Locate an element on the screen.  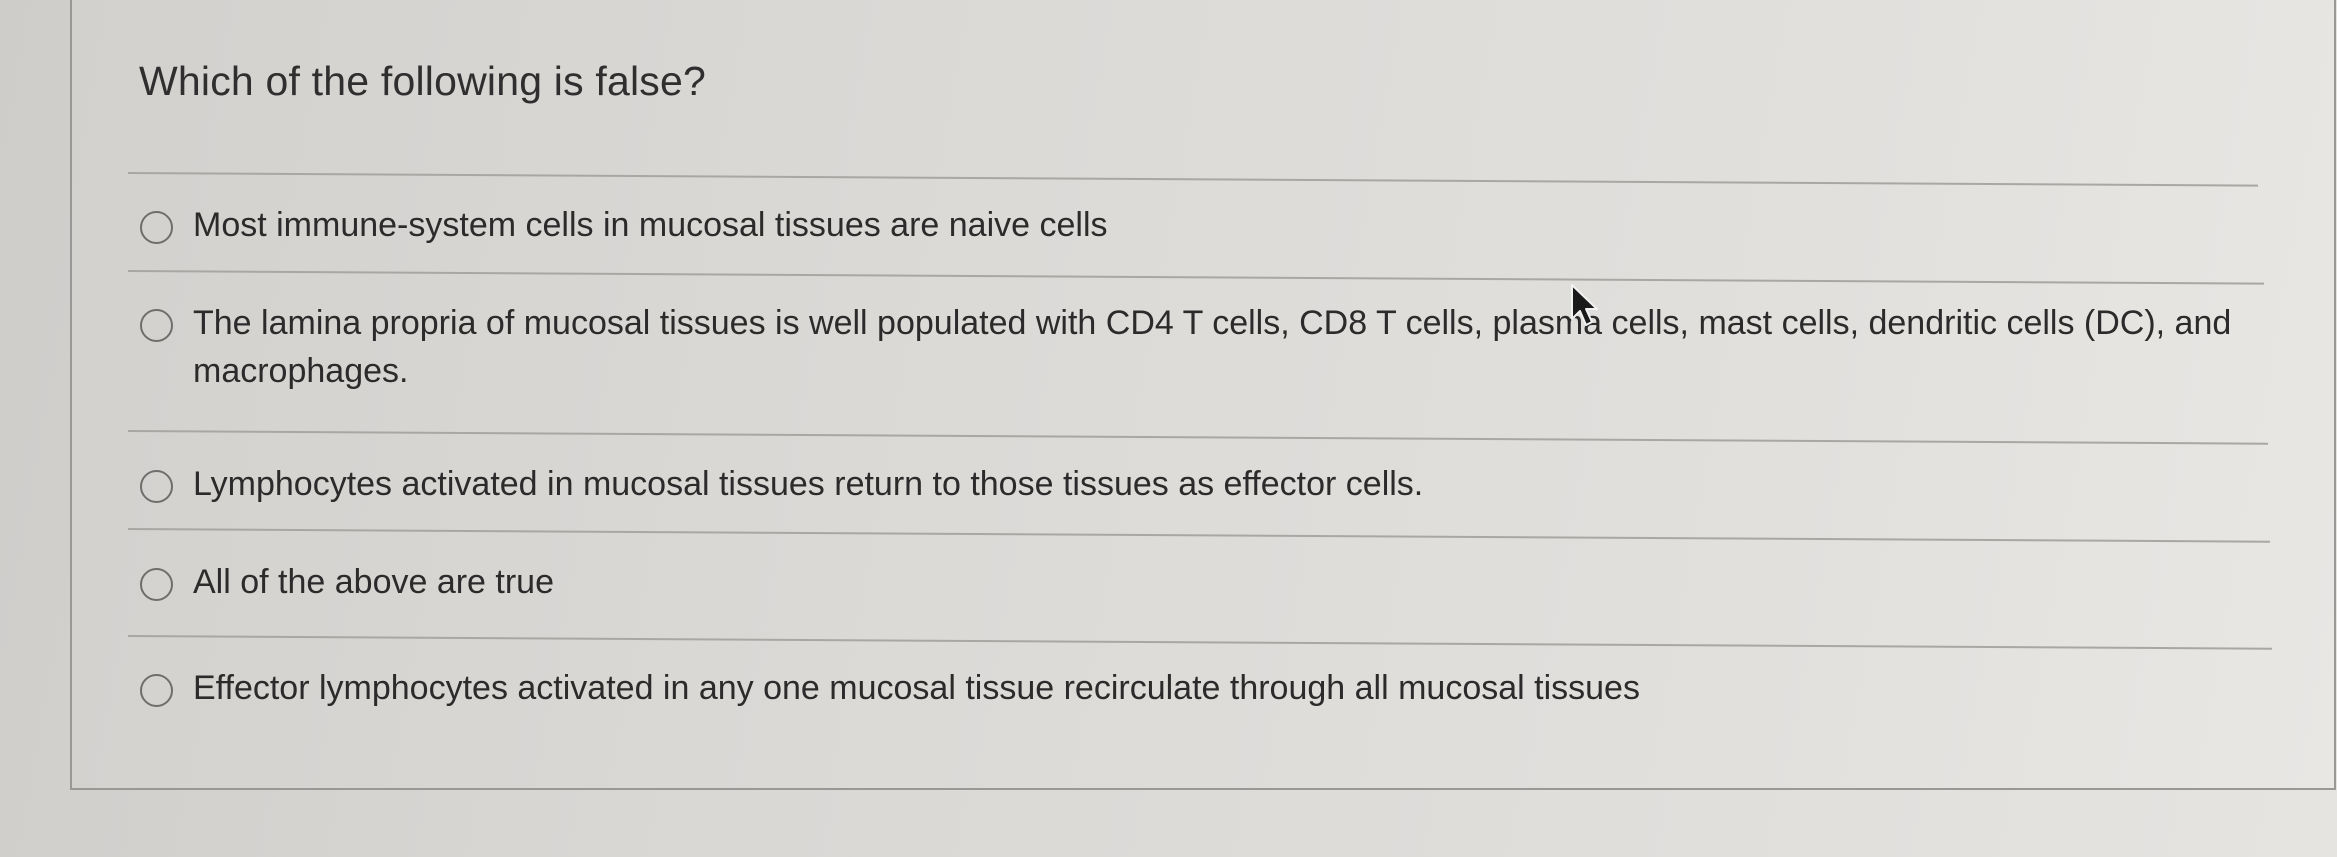
option-4: All of the above are true is located at coordinates (347, 584).